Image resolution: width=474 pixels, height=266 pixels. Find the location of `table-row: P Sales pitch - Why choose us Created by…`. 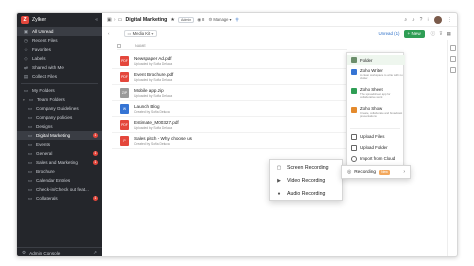

table-row: P Sales pitch - Why choose us Created by… is located at coordinates (229, 141).